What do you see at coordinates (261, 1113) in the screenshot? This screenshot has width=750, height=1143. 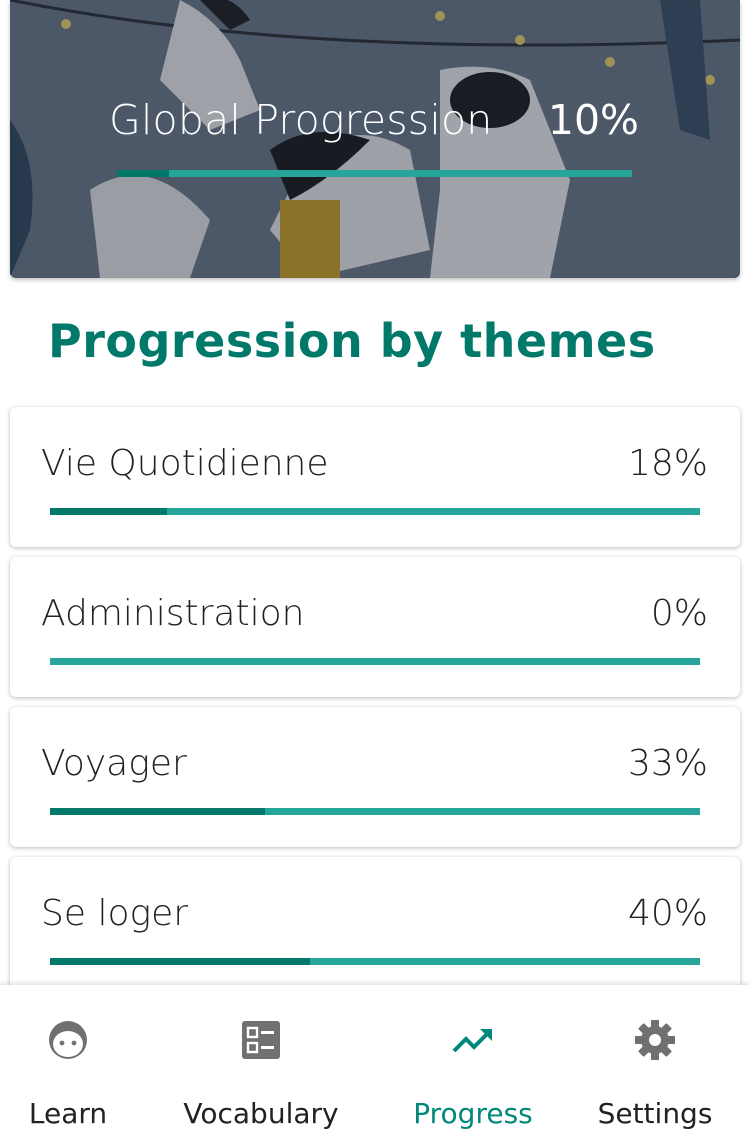 I see `nav-label-vocabulary: Vocabulary` at bounding box center [261, 1113].